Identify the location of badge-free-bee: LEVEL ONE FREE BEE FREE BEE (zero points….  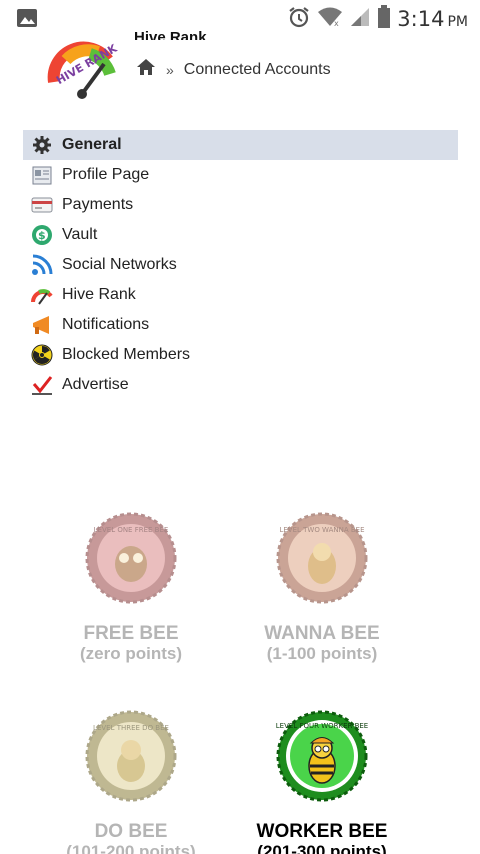
(131, 588).